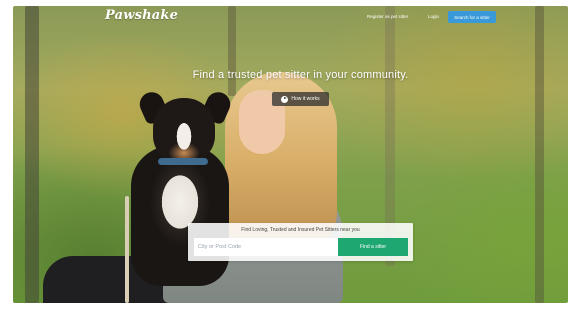  What do you see at coordinates (180, 216) in the screenshot?
I see `dog-body` at bounding box center [180, 216].